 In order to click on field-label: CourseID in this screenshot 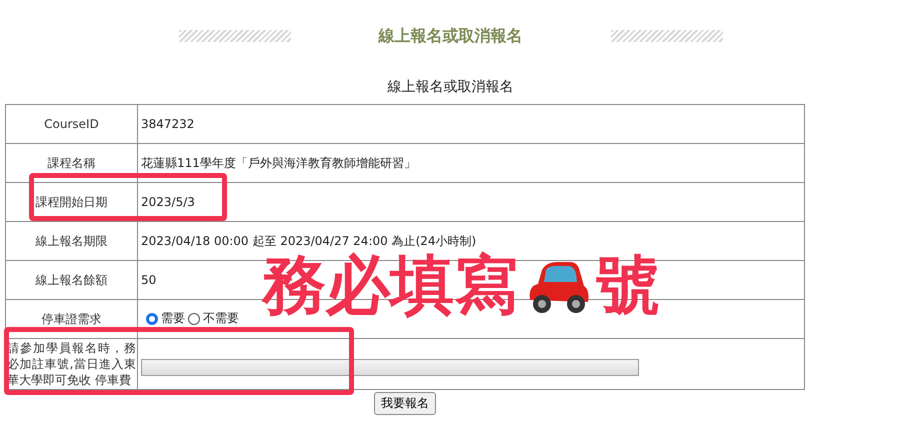, I will do `click(71, 124)`.